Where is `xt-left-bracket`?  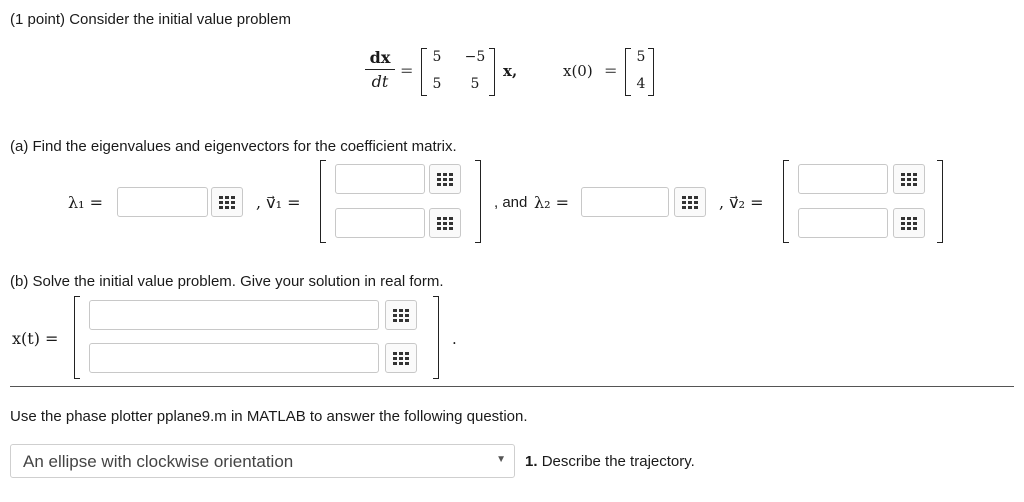
xt-left-bracket is located at coordinates (77, 337).